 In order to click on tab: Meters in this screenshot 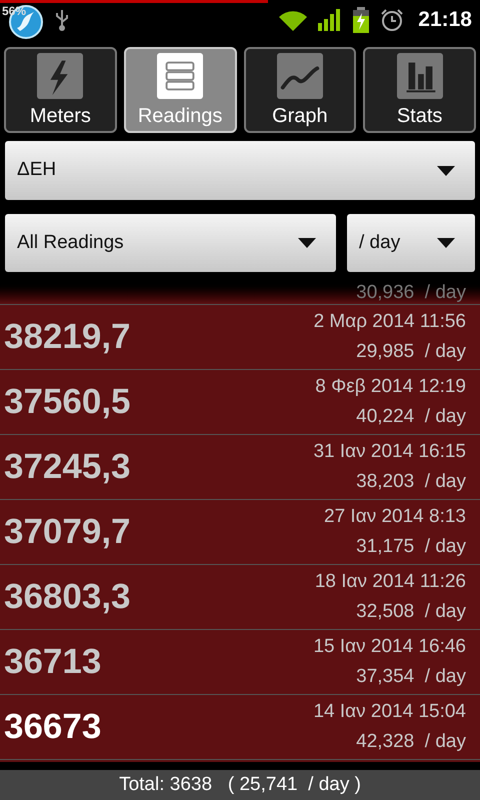, I will do `click(60, 90)`.